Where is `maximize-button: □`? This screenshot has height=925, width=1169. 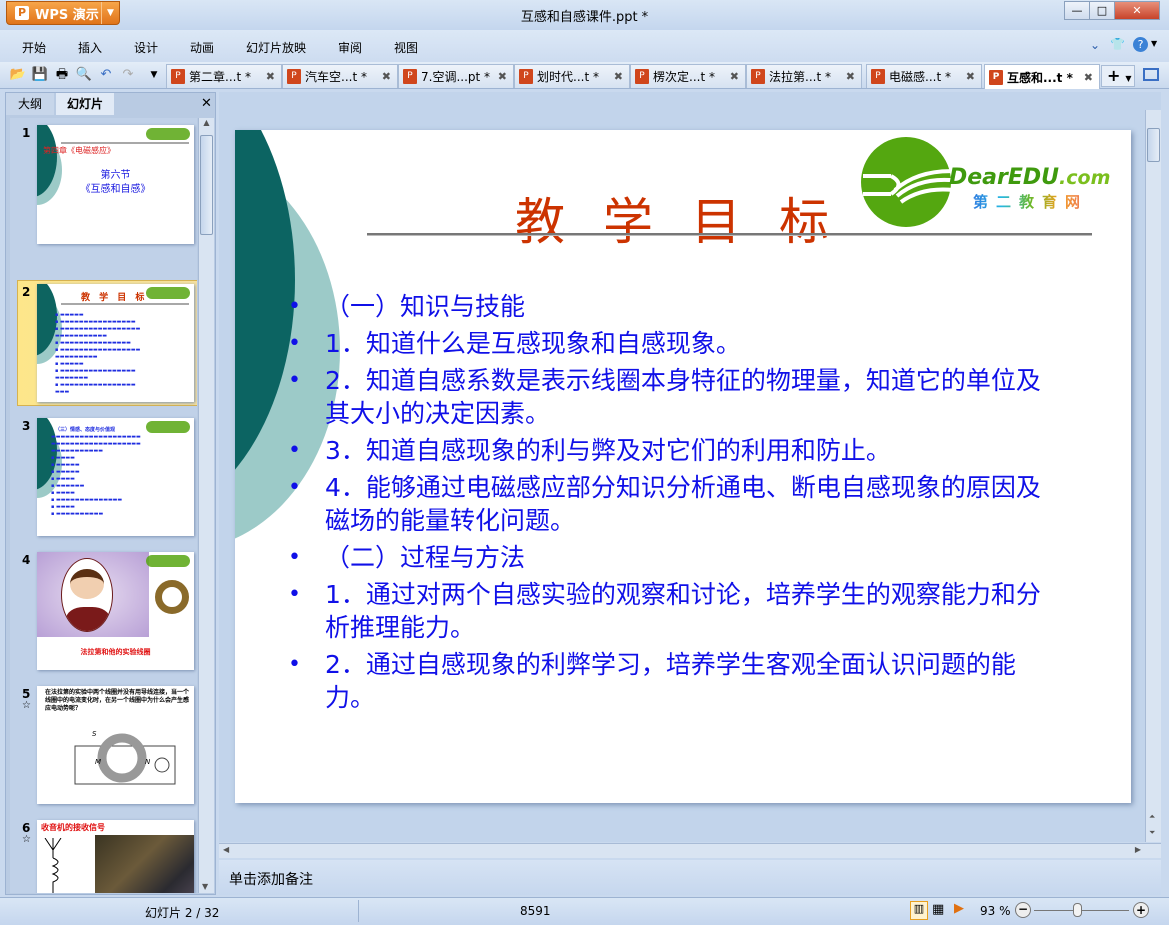 maximize-button: □ is located at coordinates (1102, 10).